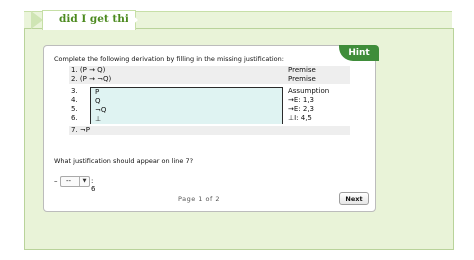 The height and width of the screenshot is (260, 474). What do you see at coordinates (359, 53) in the screenshot?
I see `hint-button: Hint` at bounding box center [359, 53].